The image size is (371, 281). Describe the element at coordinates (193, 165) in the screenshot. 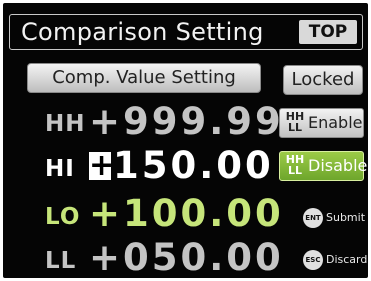

I see `hi-value-digits: 150.00` at that location.